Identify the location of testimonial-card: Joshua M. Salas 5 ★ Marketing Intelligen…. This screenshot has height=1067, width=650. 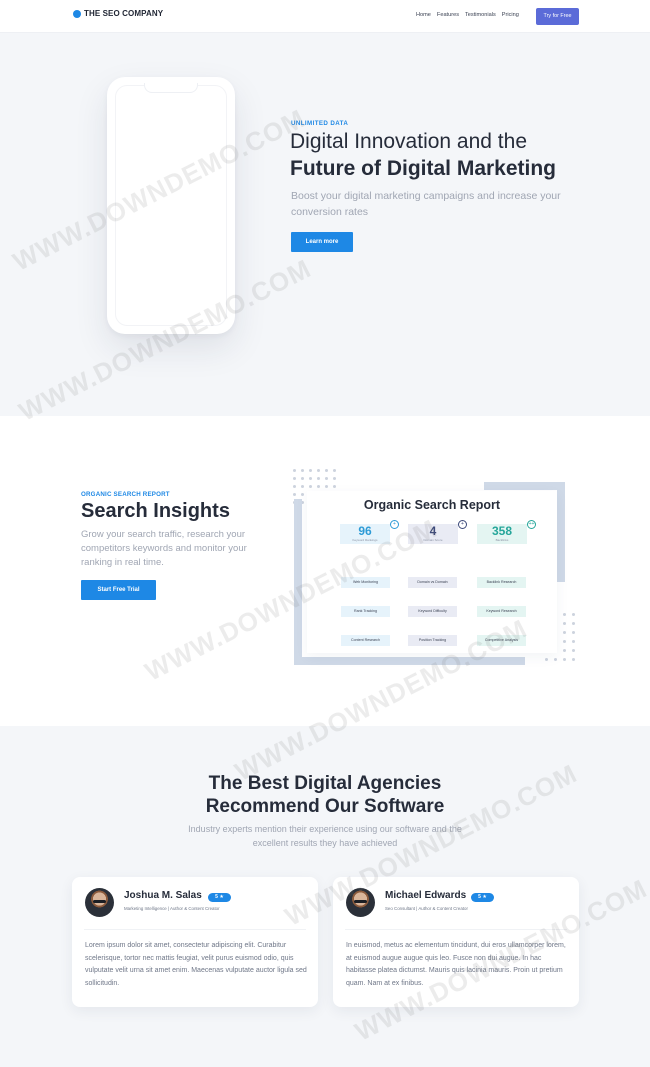
(195, 942).